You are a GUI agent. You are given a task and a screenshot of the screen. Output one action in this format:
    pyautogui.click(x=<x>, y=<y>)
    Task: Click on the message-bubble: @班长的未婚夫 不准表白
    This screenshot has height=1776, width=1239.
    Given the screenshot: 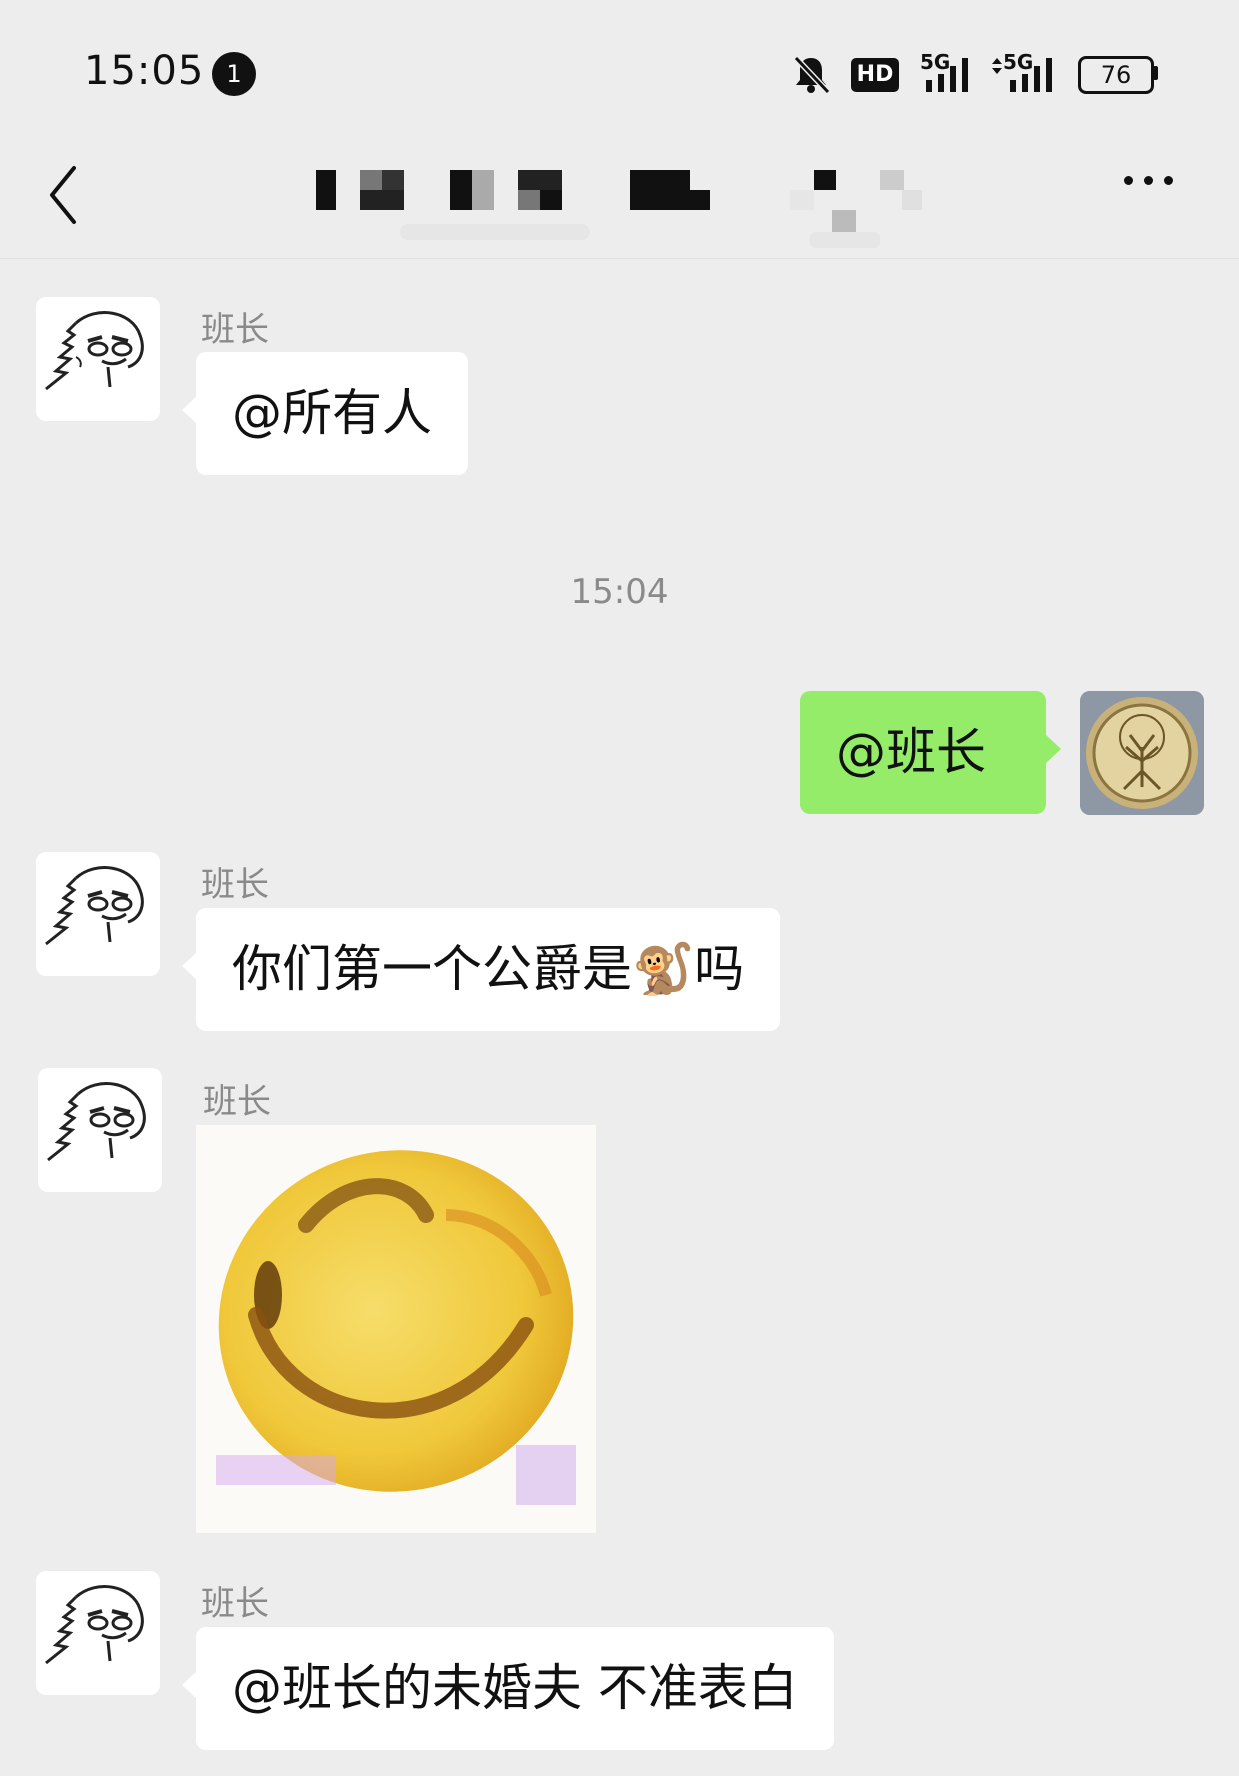 What is the action you would take?
    pyautogui.click(x=508, y=1688)
    